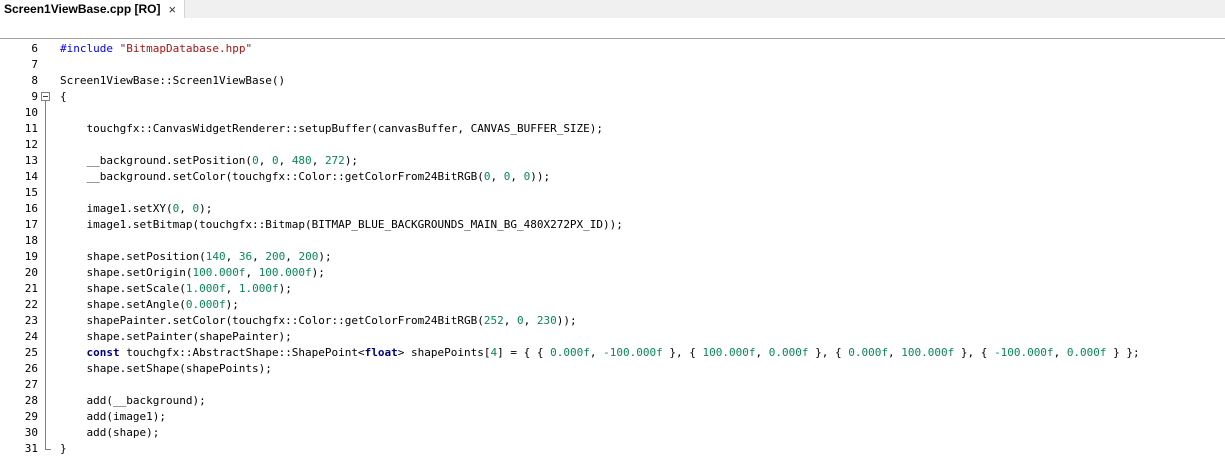  Describe the element at coordinates (31, 288) in the screenshot. I see `line-number: 21` at that location.